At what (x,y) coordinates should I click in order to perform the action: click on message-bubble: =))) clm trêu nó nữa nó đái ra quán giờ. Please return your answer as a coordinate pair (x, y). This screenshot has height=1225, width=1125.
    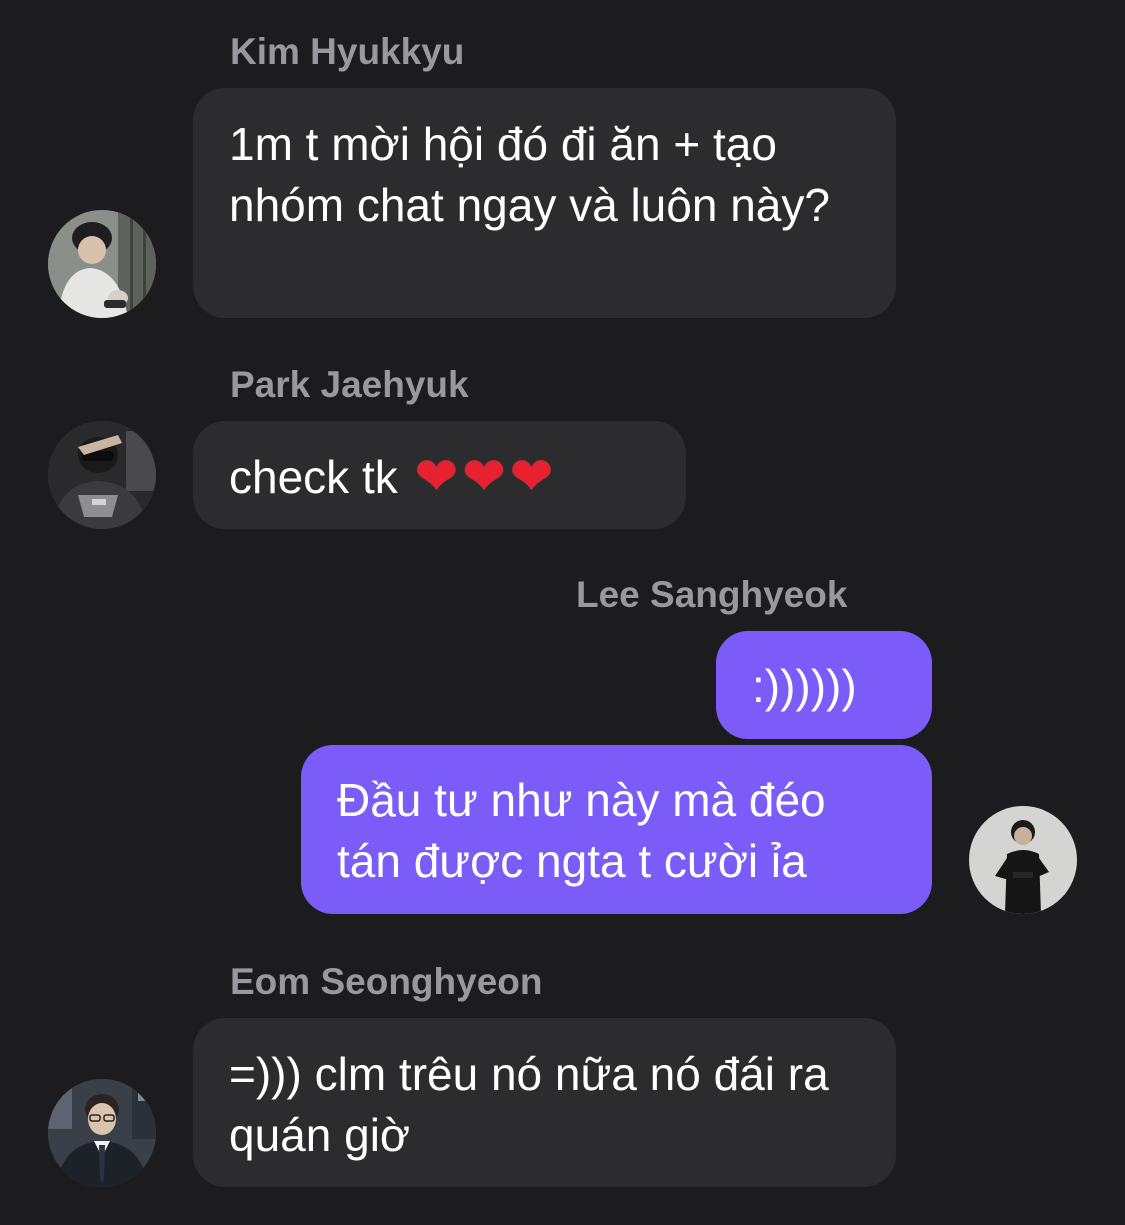
    Looking at the image, I should click on (544, 1102).